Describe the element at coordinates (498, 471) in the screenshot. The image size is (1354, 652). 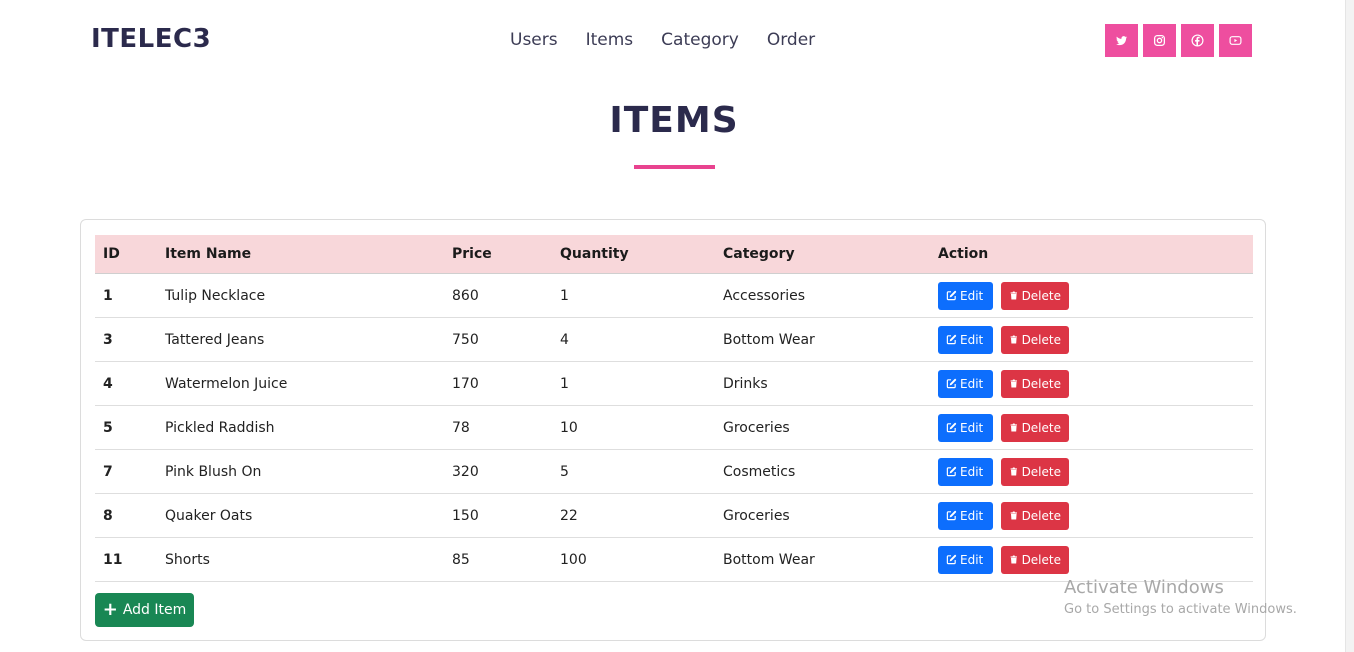
I see `item-price-cell: 320` at that location.